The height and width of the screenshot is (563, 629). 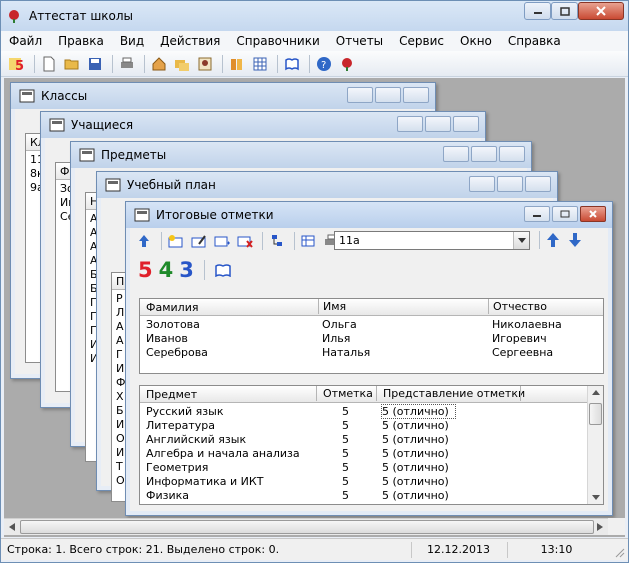 What do you see at coordinates (167, 495) in the screenshot?
I see `subject-cell: Физика` at bounding box center [167, 495].